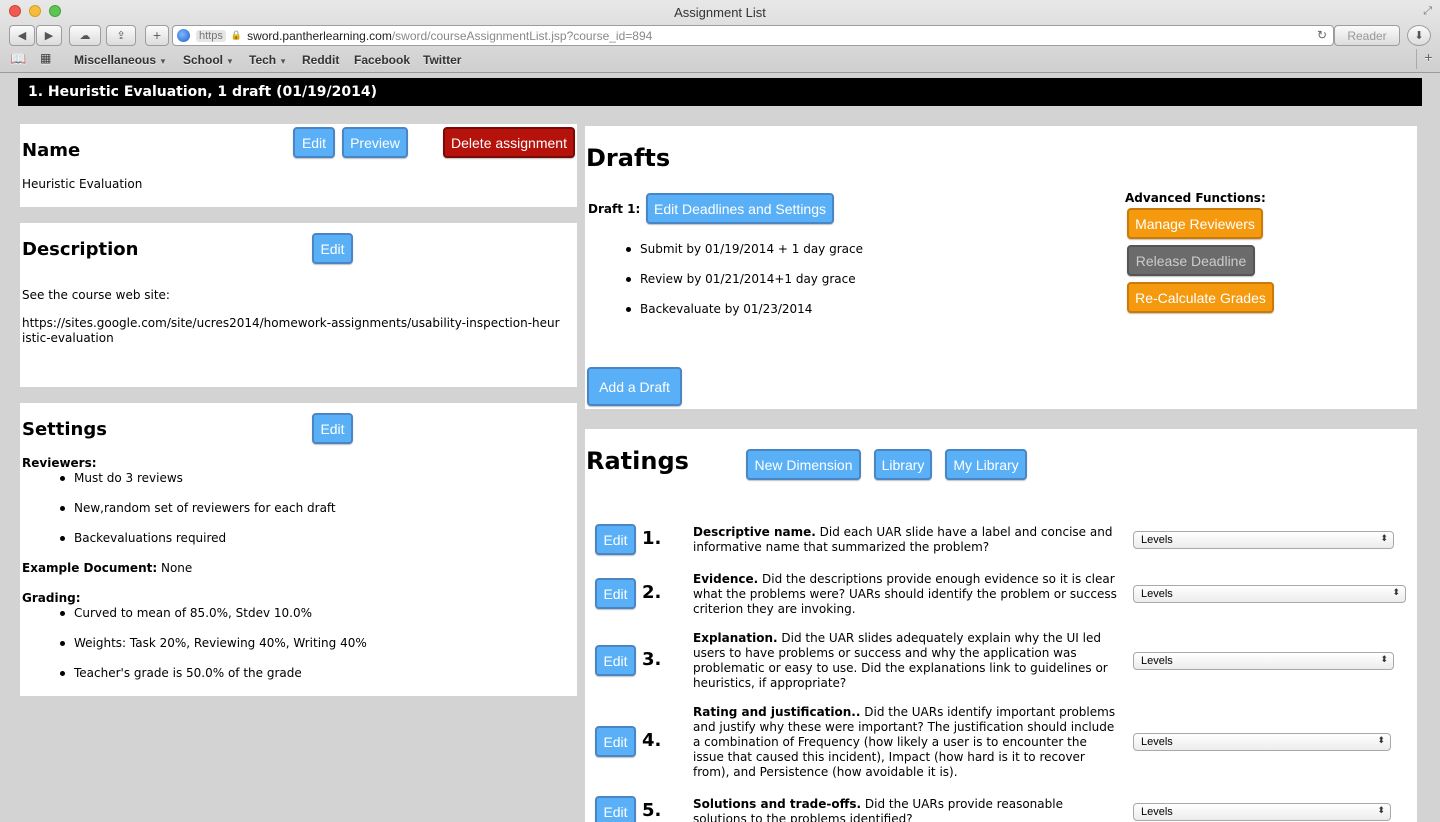 The height and width of the screenshot is (822, 1440). I want to click on grading-label: Grading:, so click(51, 598).